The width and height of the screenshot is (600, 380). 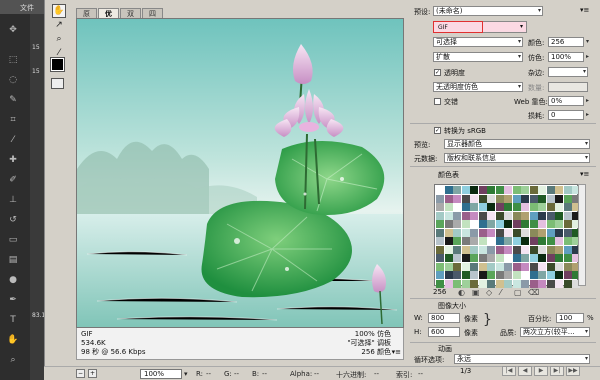 I want to click on toggle-slices-visibility-button, so click(x=57, y=83).